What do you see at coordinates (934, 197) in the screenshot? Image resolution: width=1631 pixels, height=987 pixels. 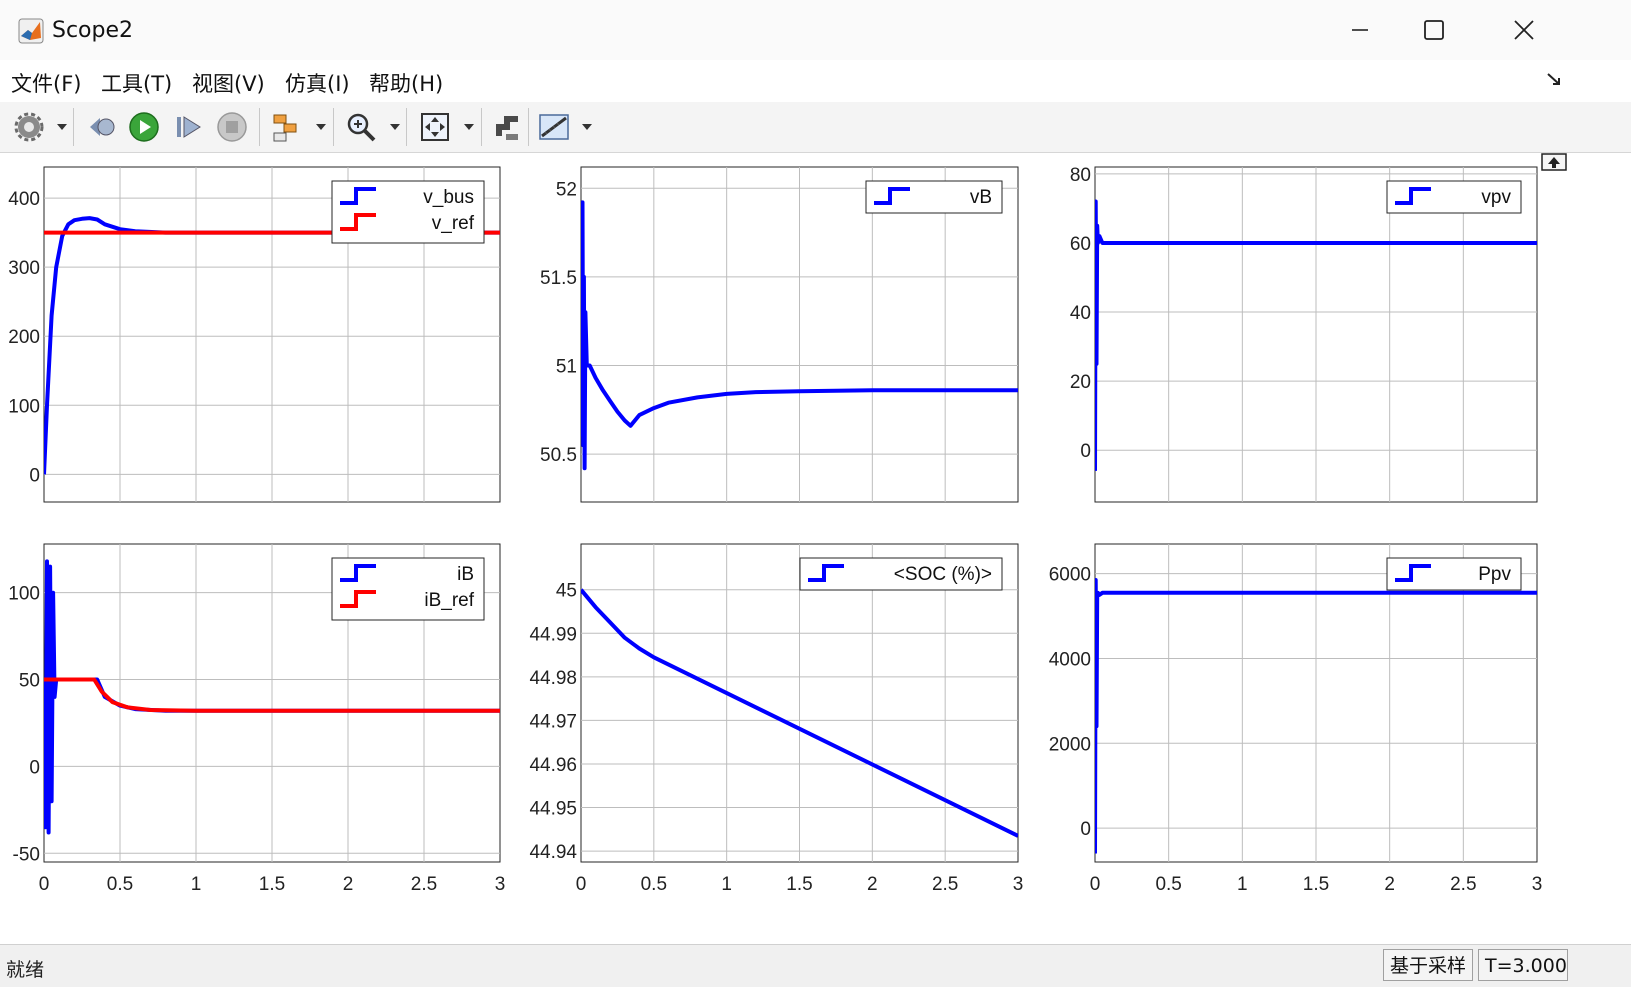 I see `legend: vB` at bounding box center [934, 197].